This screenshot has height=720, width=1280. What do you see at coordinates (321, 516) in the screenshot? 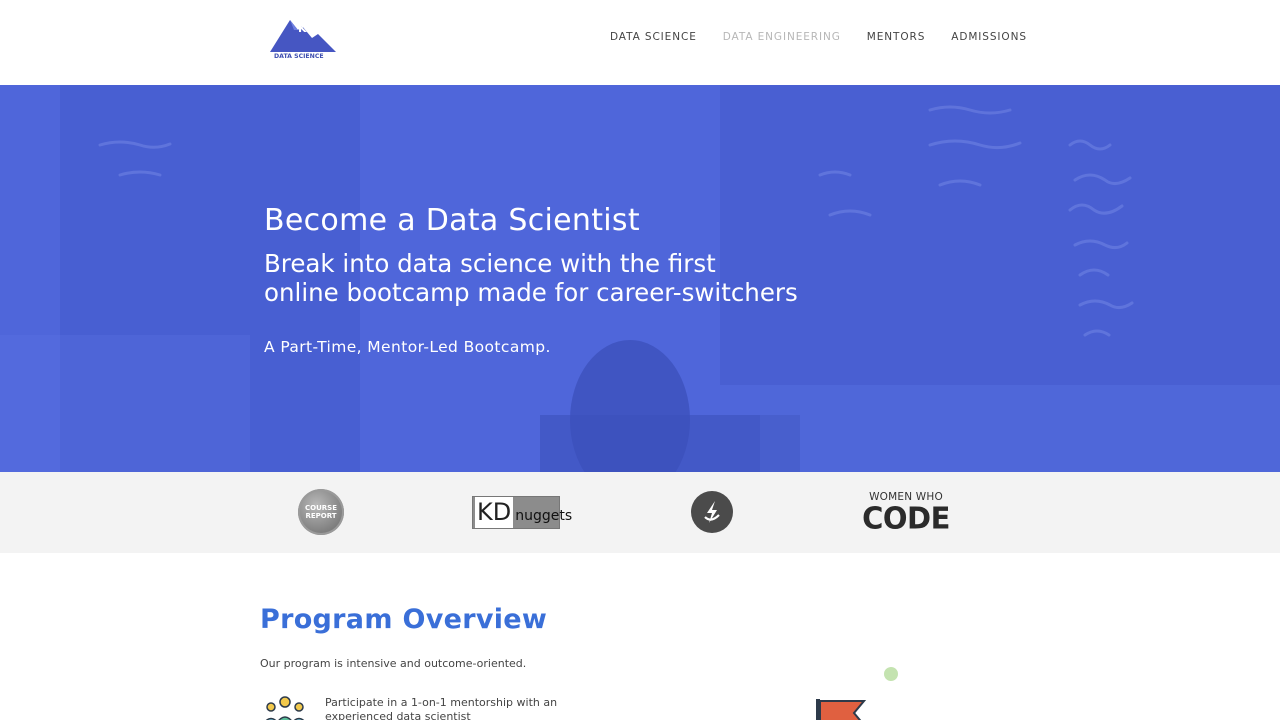
I see `course-report-text-2: REPORT` at bounding box center [321, 516].